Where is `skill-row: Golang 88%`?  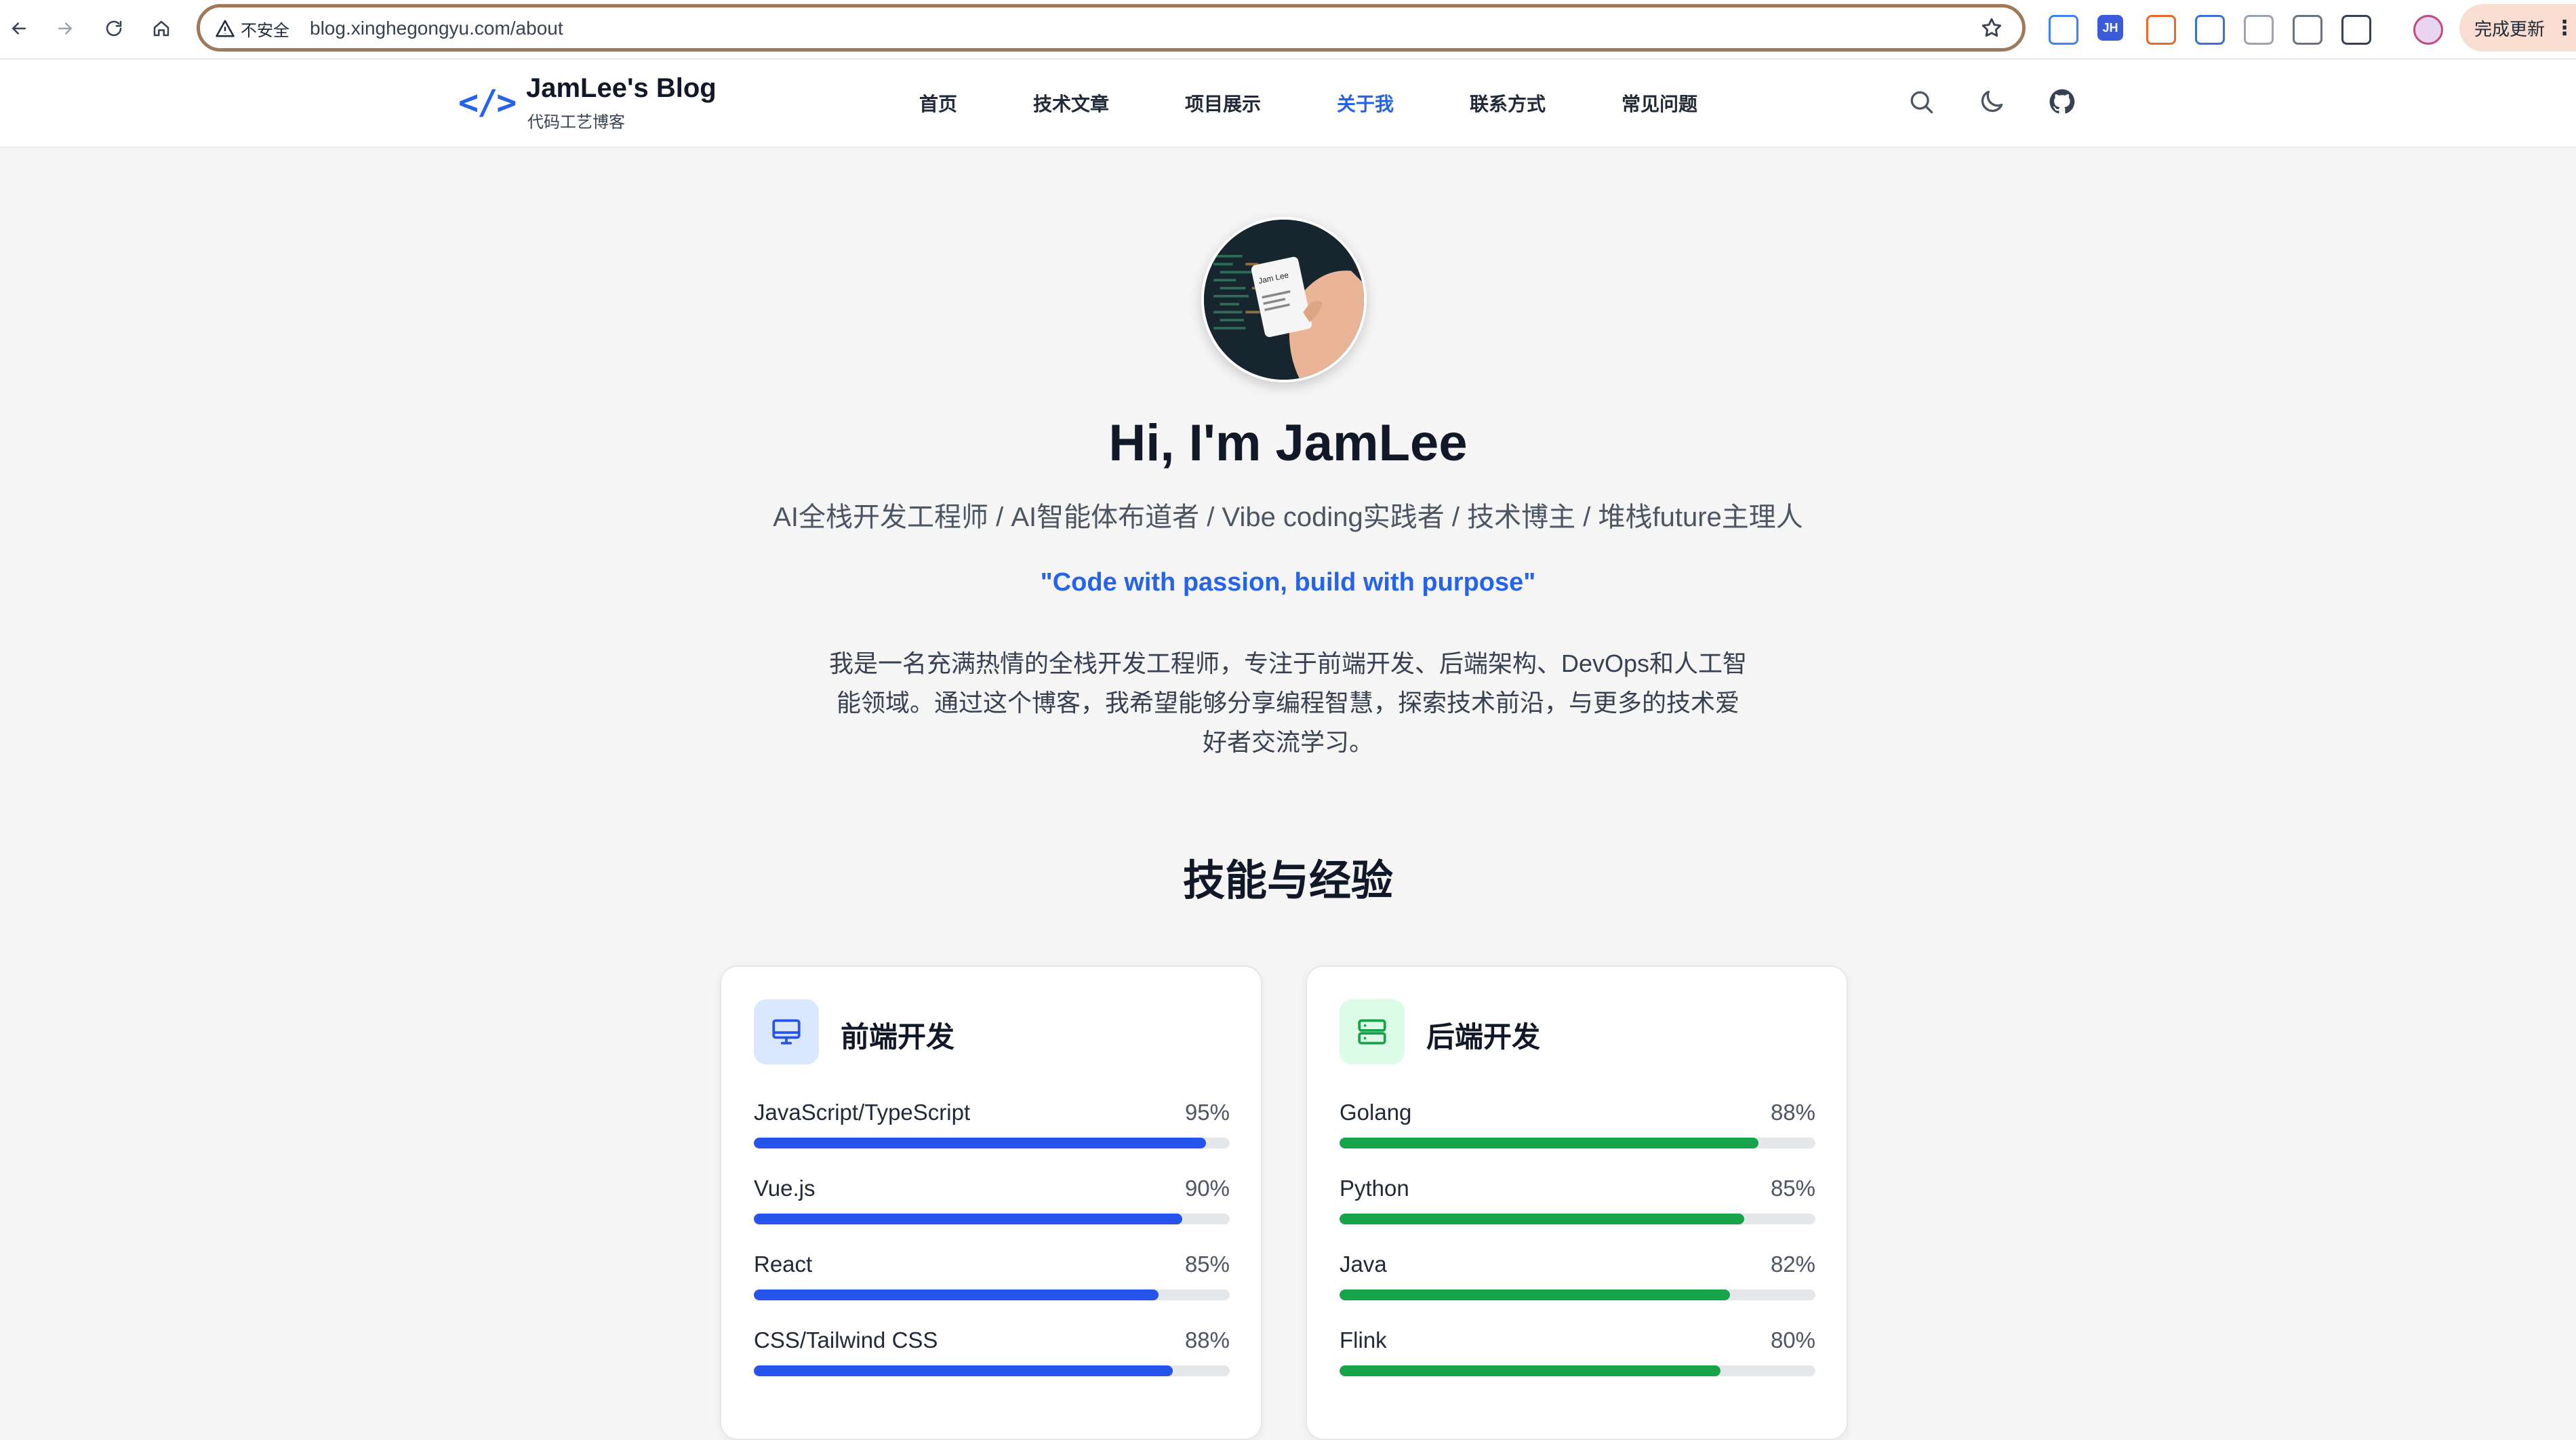 skill-row: Golang 88% is located at coordinates (1577, 1127).